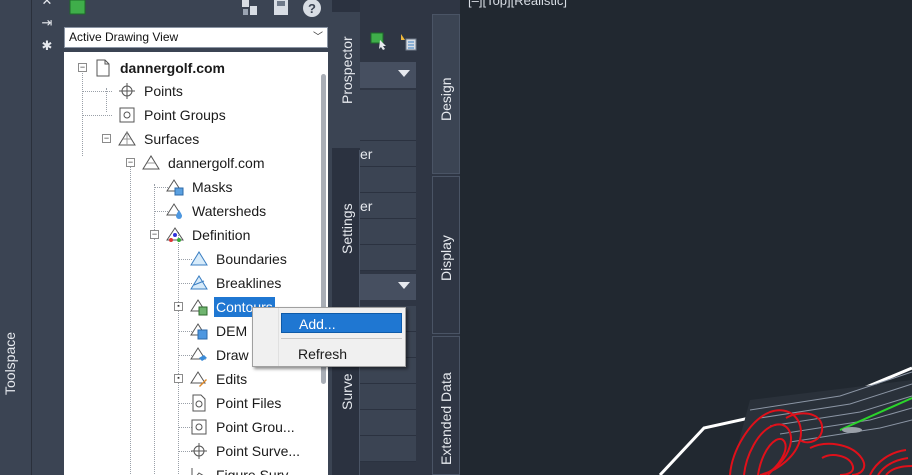 The width and height of the screenshot is (912, 475). What do you see at coordinates (199, 451) in the screenshot?
I see `survey-point-icon` at bounding box center [199, 451].